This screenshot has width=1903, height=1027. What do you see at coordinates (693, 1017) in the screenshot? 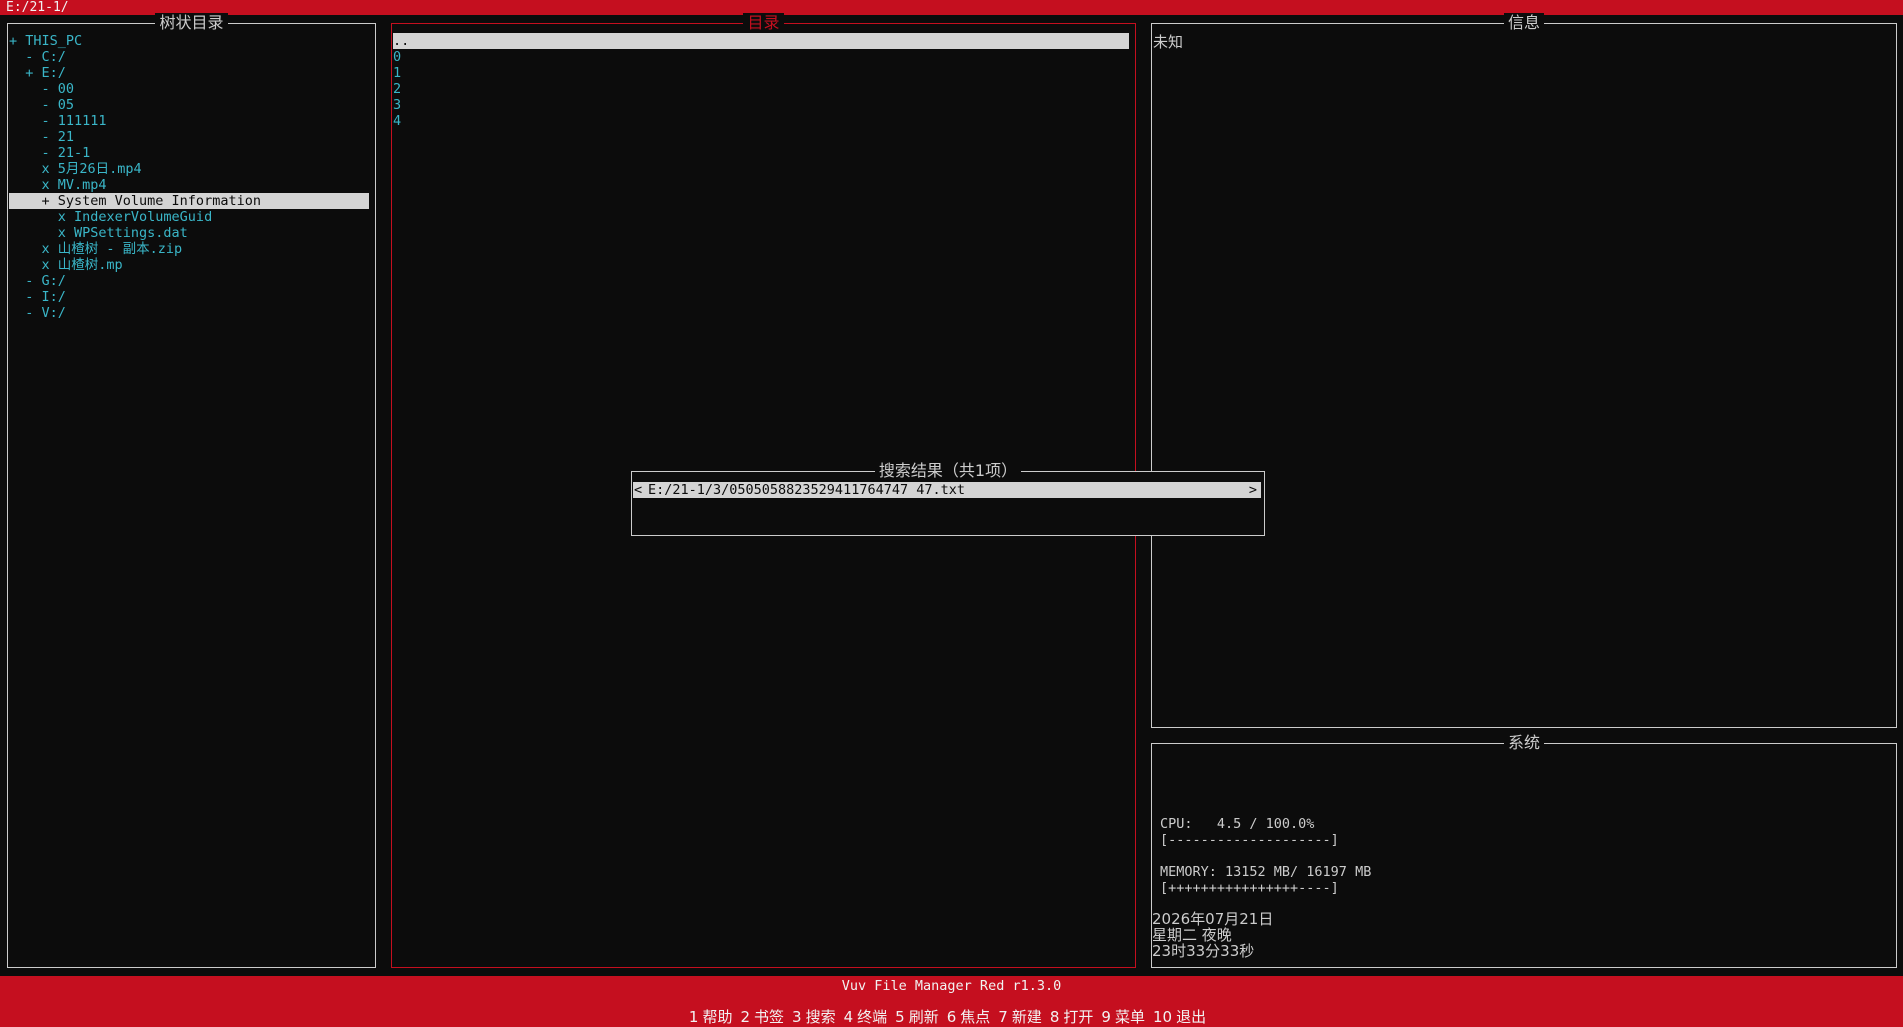
I see `fkey-number: 1` at bounding box center [693, 1017].